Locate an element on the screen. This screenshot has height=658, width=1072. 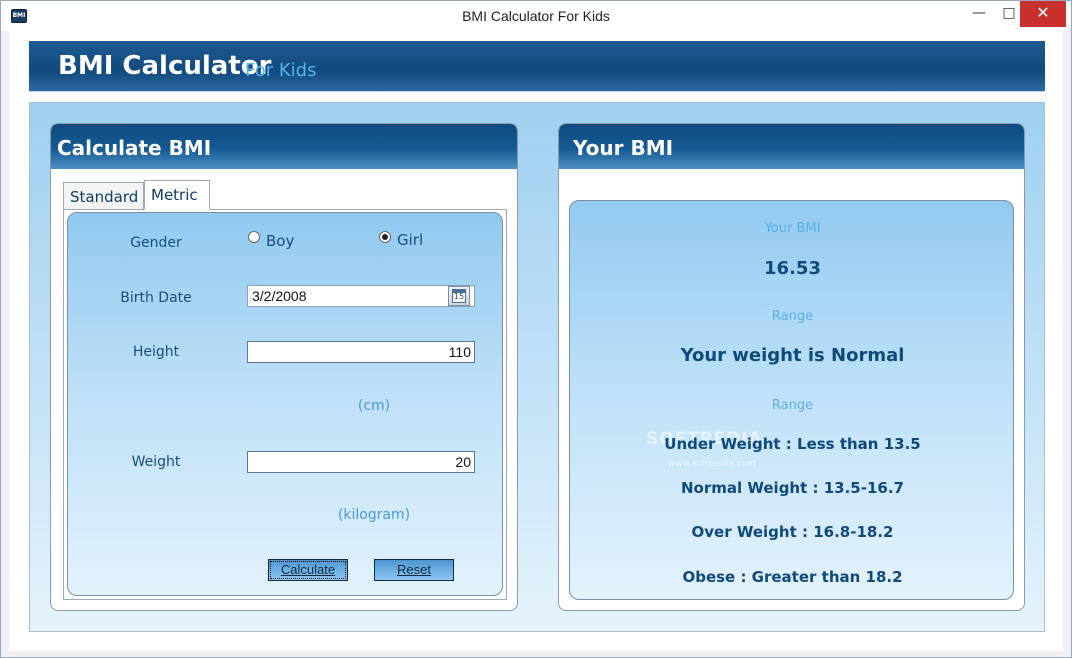
calendar-day: 15 is located at coordinates (459, 296).